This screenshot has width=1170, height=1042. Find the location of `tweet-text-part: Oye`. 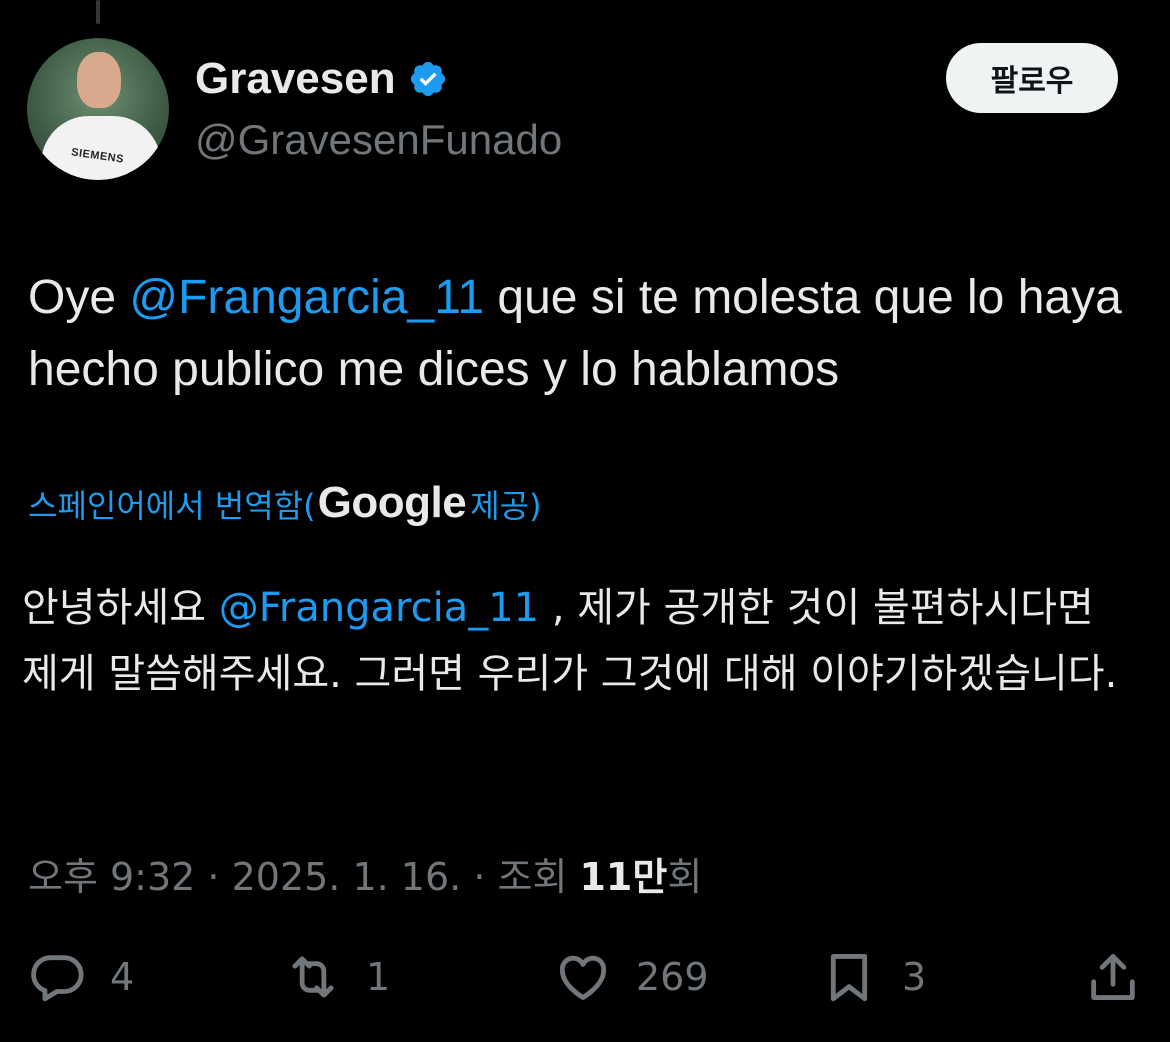

tweet-text-part: Oye is located at coordinates (79, 297).